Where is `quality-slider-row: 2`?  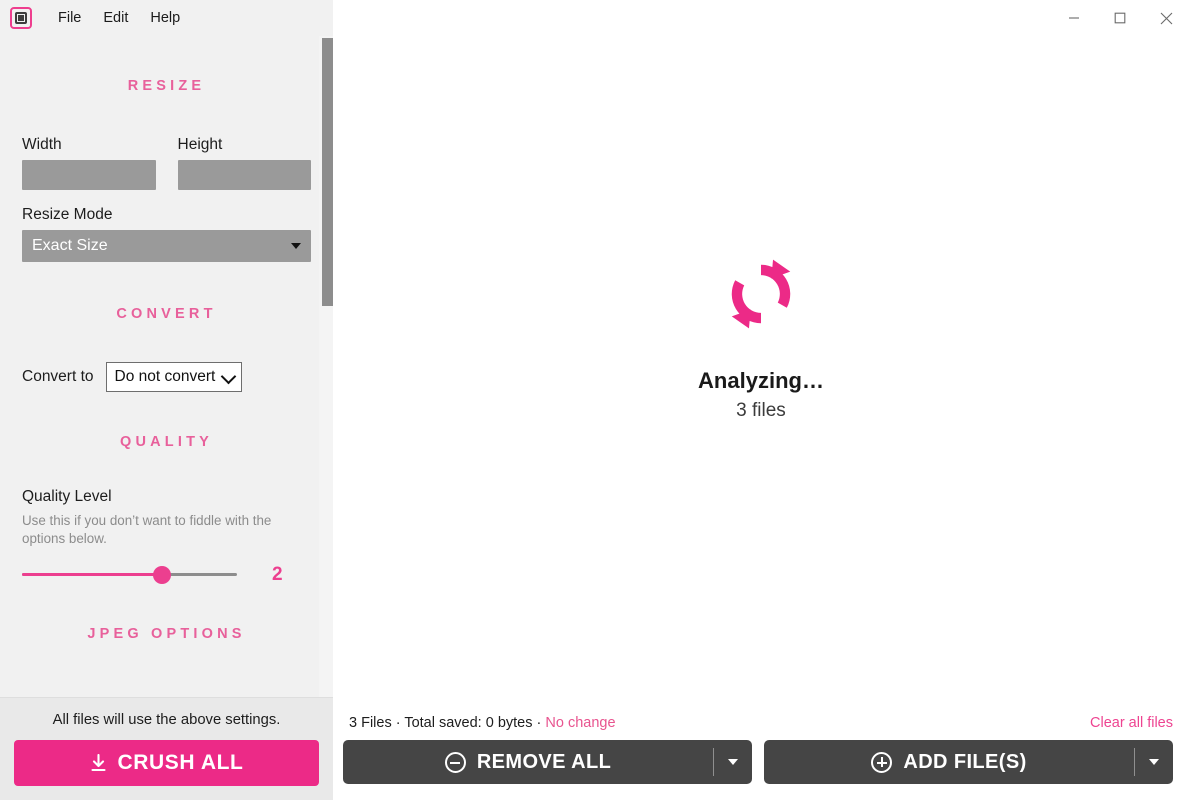
quality-slider-row: 2 is located at coordinates (166, 575).